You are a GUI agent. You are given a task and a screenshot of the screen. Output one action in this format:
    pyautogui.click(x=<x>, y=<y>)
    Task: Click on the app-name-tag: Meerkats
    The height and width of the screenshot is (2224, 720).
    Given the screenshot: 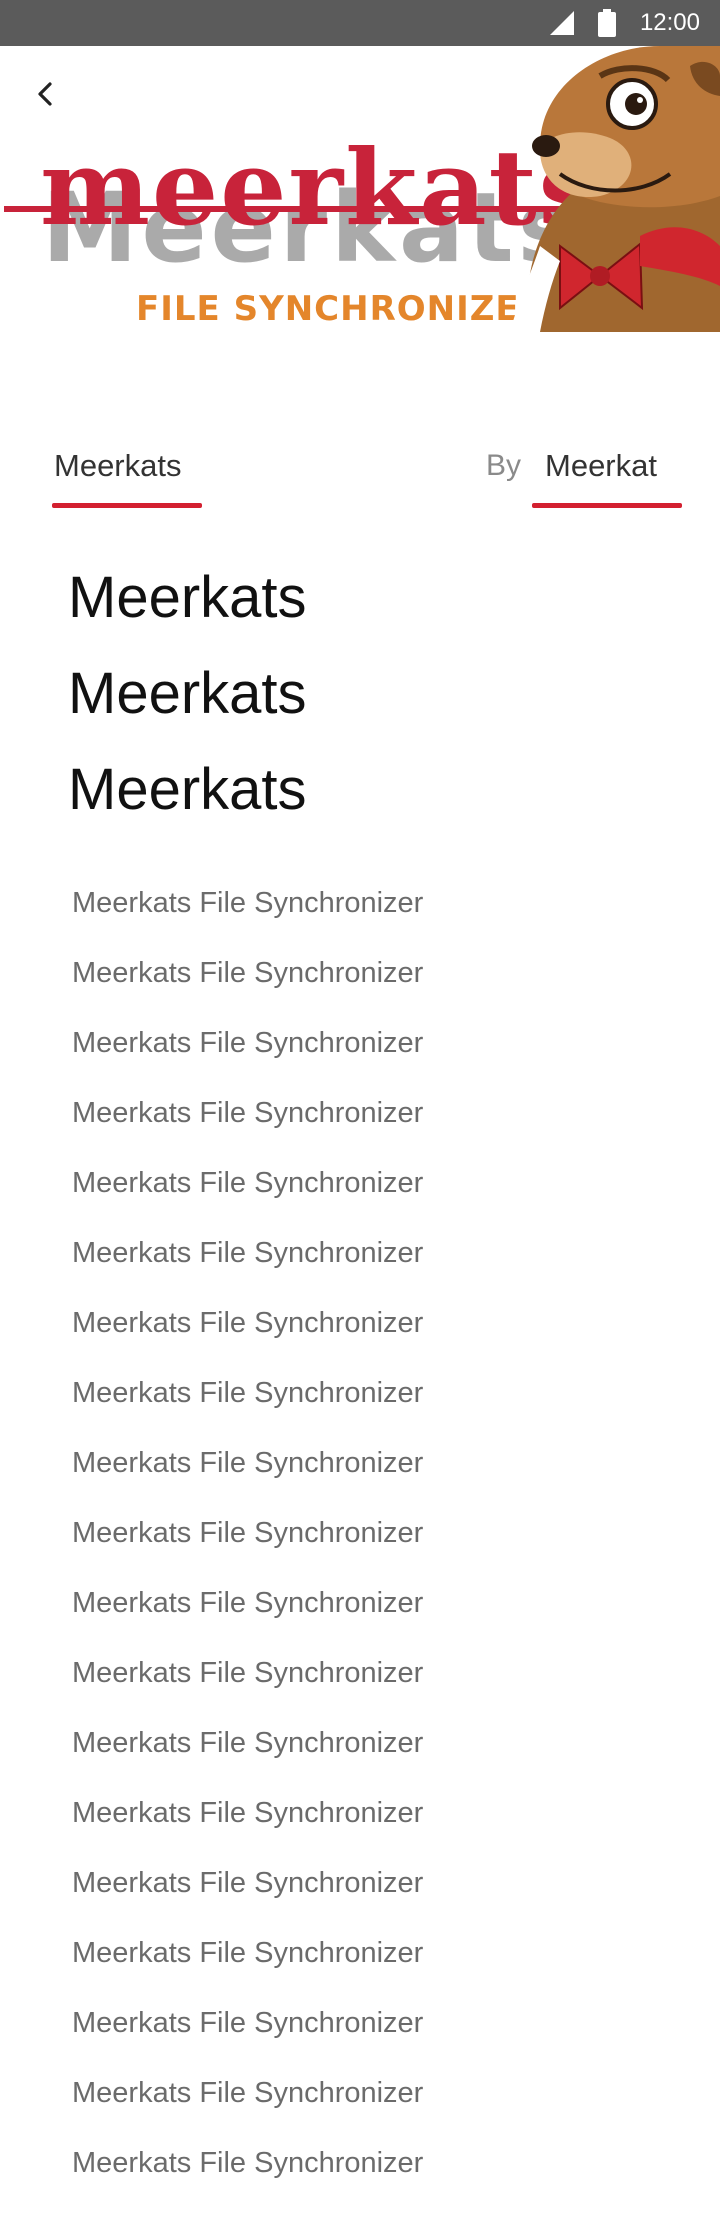 What is the action you would take?
    pyautogui.click(x=127, y=475)
    